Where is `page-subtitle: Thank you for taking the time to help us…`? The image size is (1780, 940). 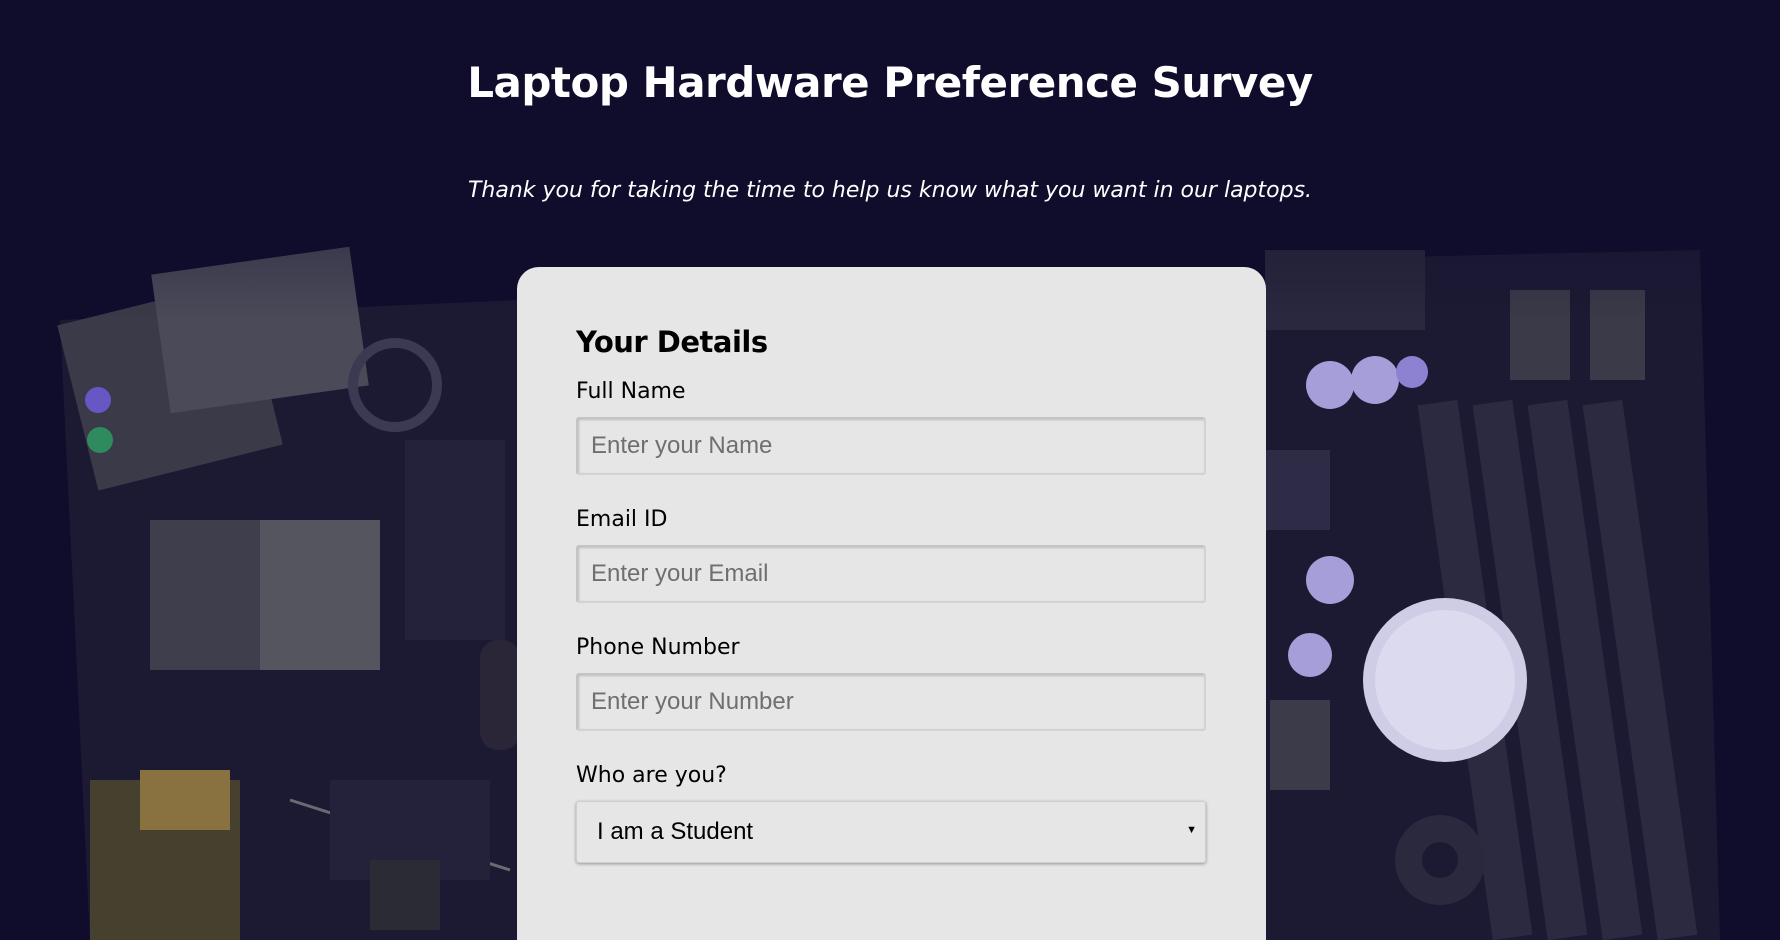
page-subtitle: Thank you for taking the time to help us… is located at coordinates (890, 190).